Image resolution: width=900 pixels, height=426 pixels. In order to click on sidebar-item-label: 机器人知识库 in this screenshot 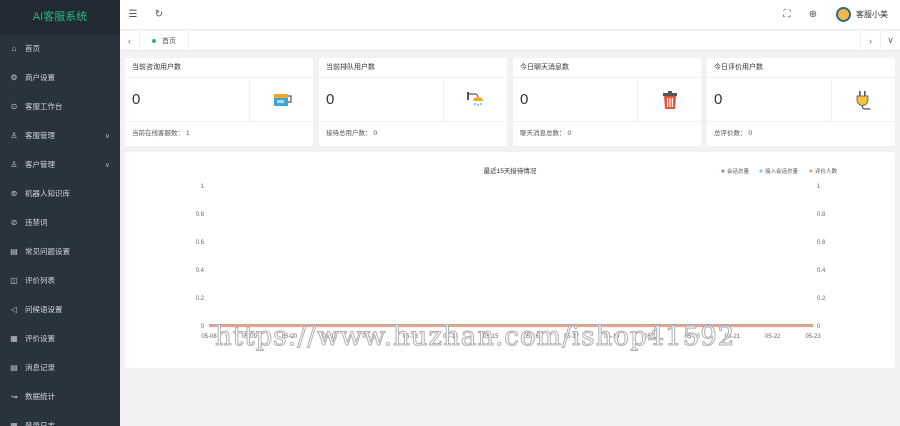, I will do `click(47, 193)`.